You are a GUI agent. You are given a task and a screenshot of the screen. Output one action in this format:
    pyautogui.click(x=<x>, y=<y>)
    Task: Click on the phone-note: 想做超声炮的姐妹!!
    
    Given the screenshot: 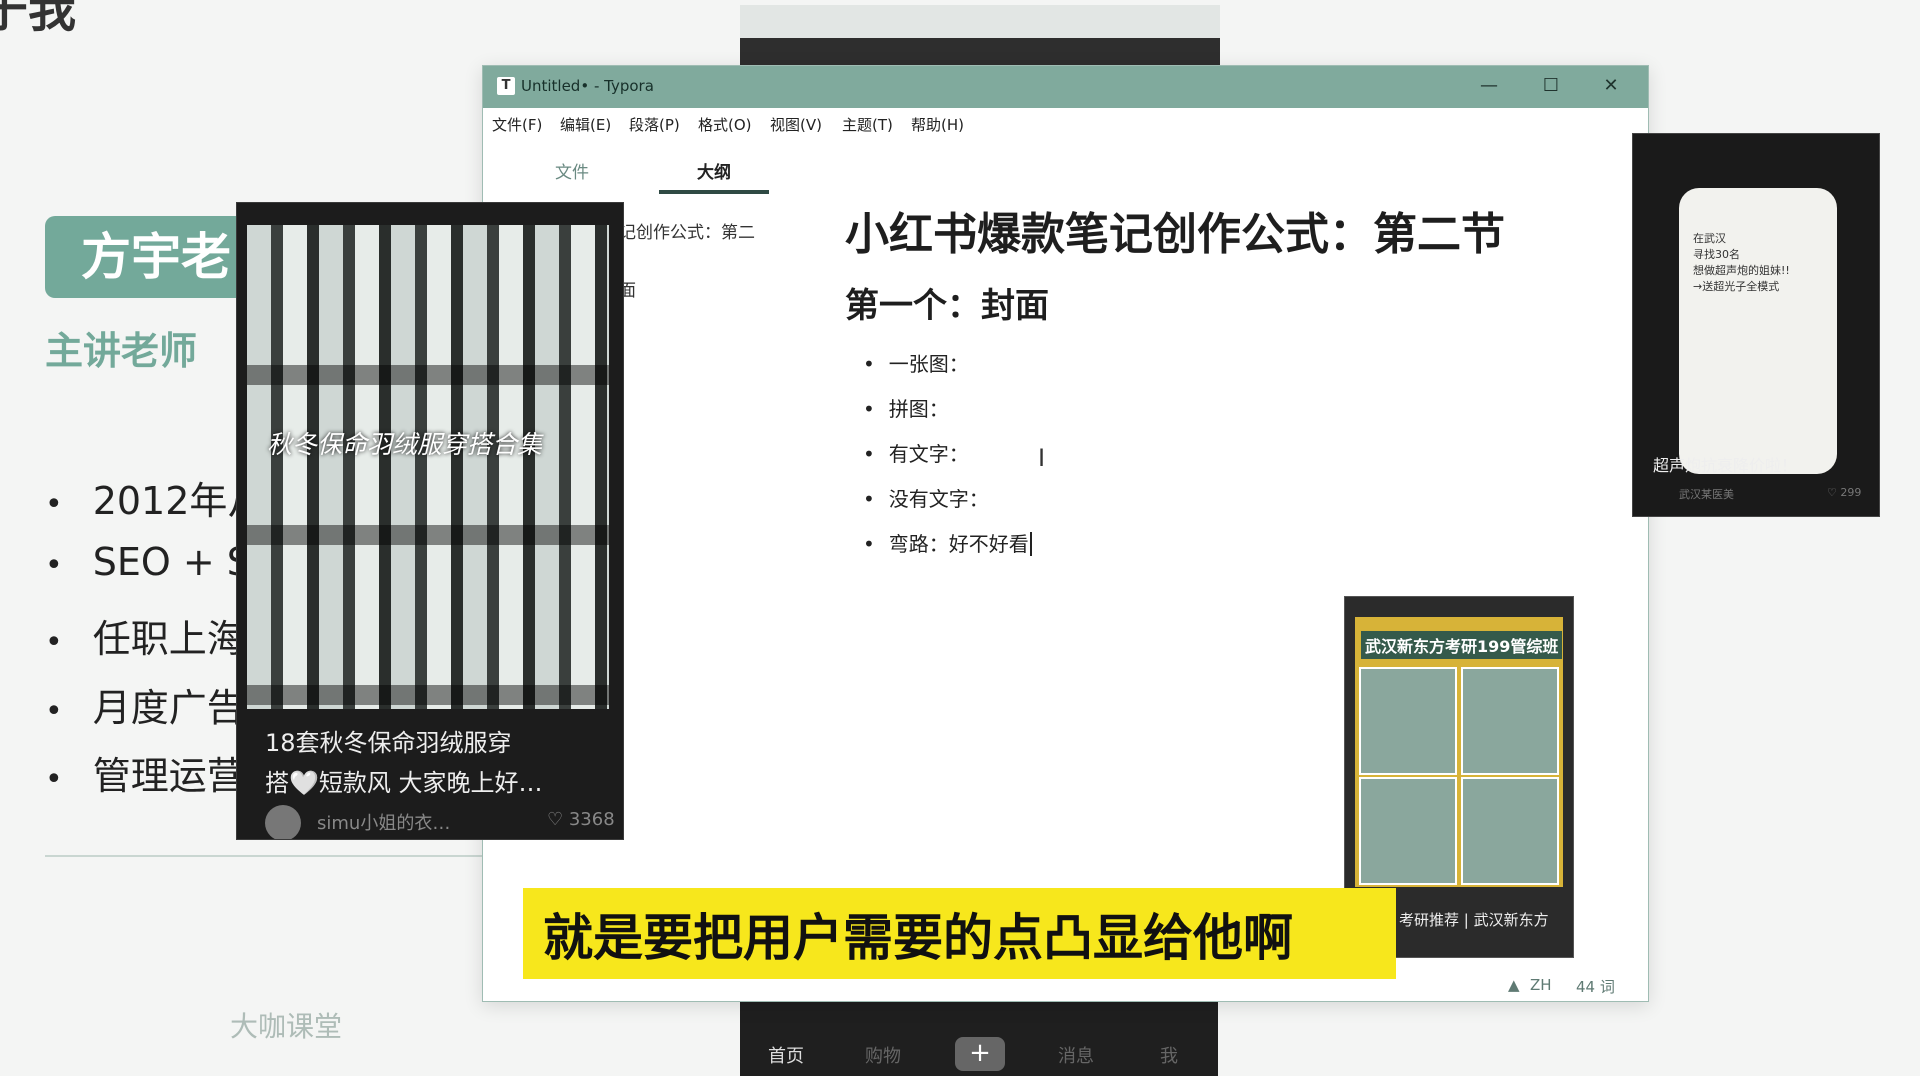 What is the action you would take?
    pyautogui.click(x=1741, y=270)
    